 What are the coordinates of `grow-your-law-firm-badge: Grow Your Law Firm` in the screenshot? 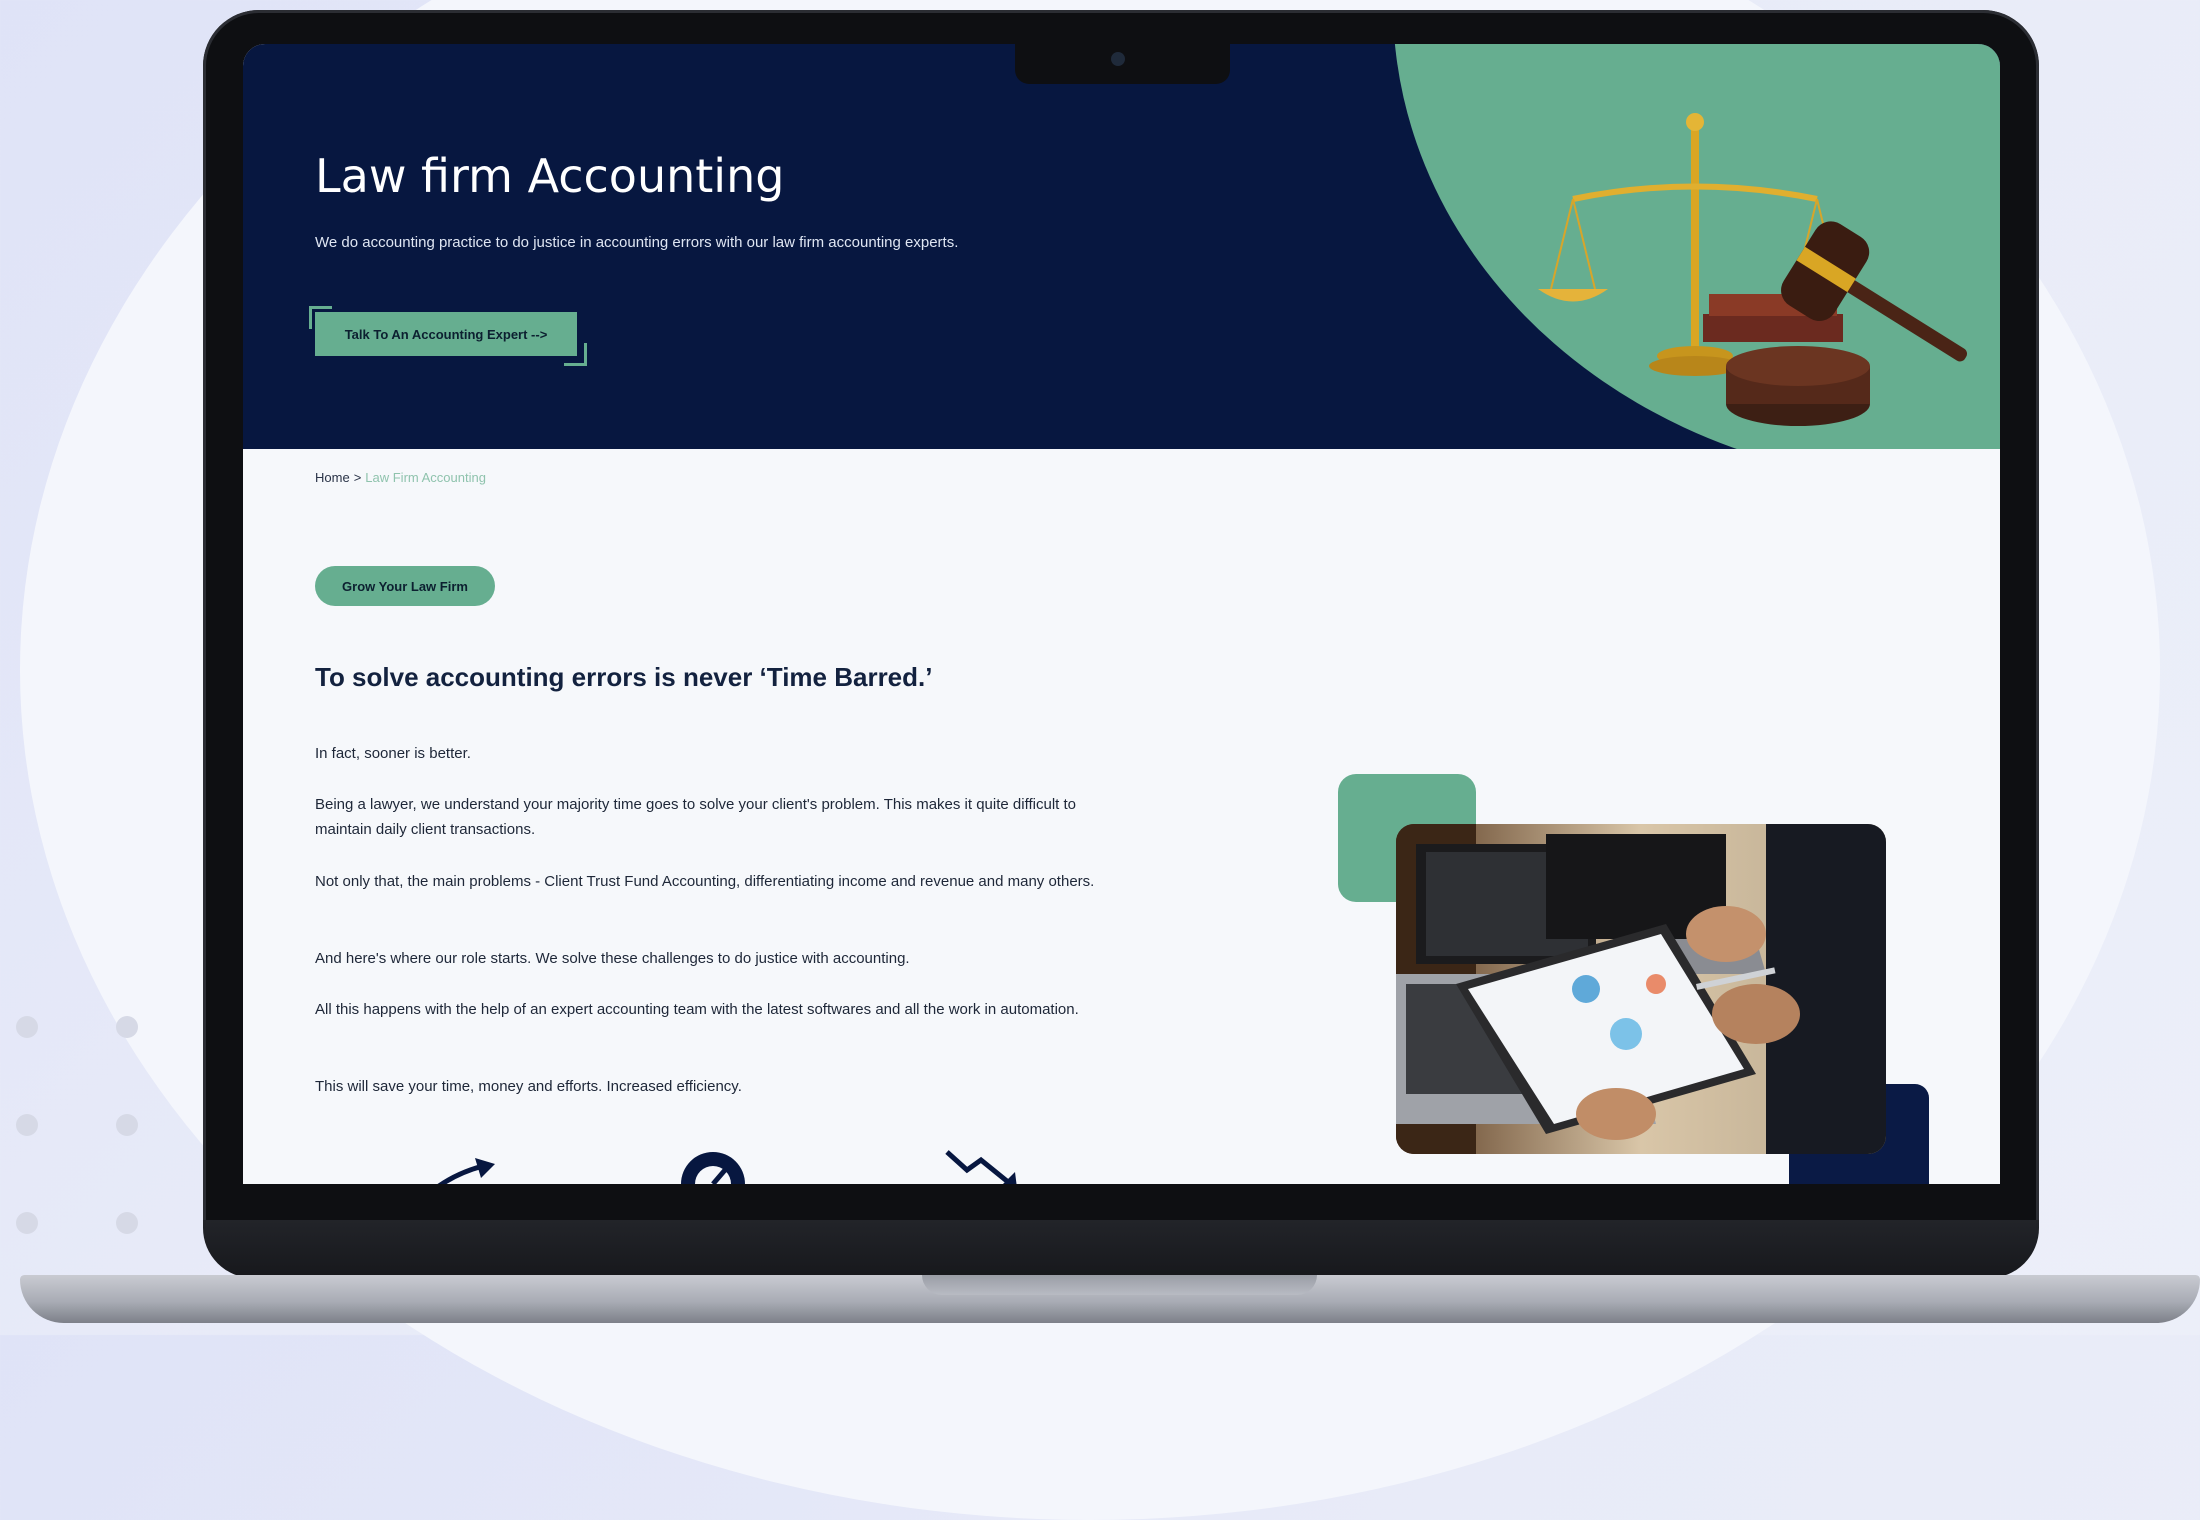 It's located at (405, 586).